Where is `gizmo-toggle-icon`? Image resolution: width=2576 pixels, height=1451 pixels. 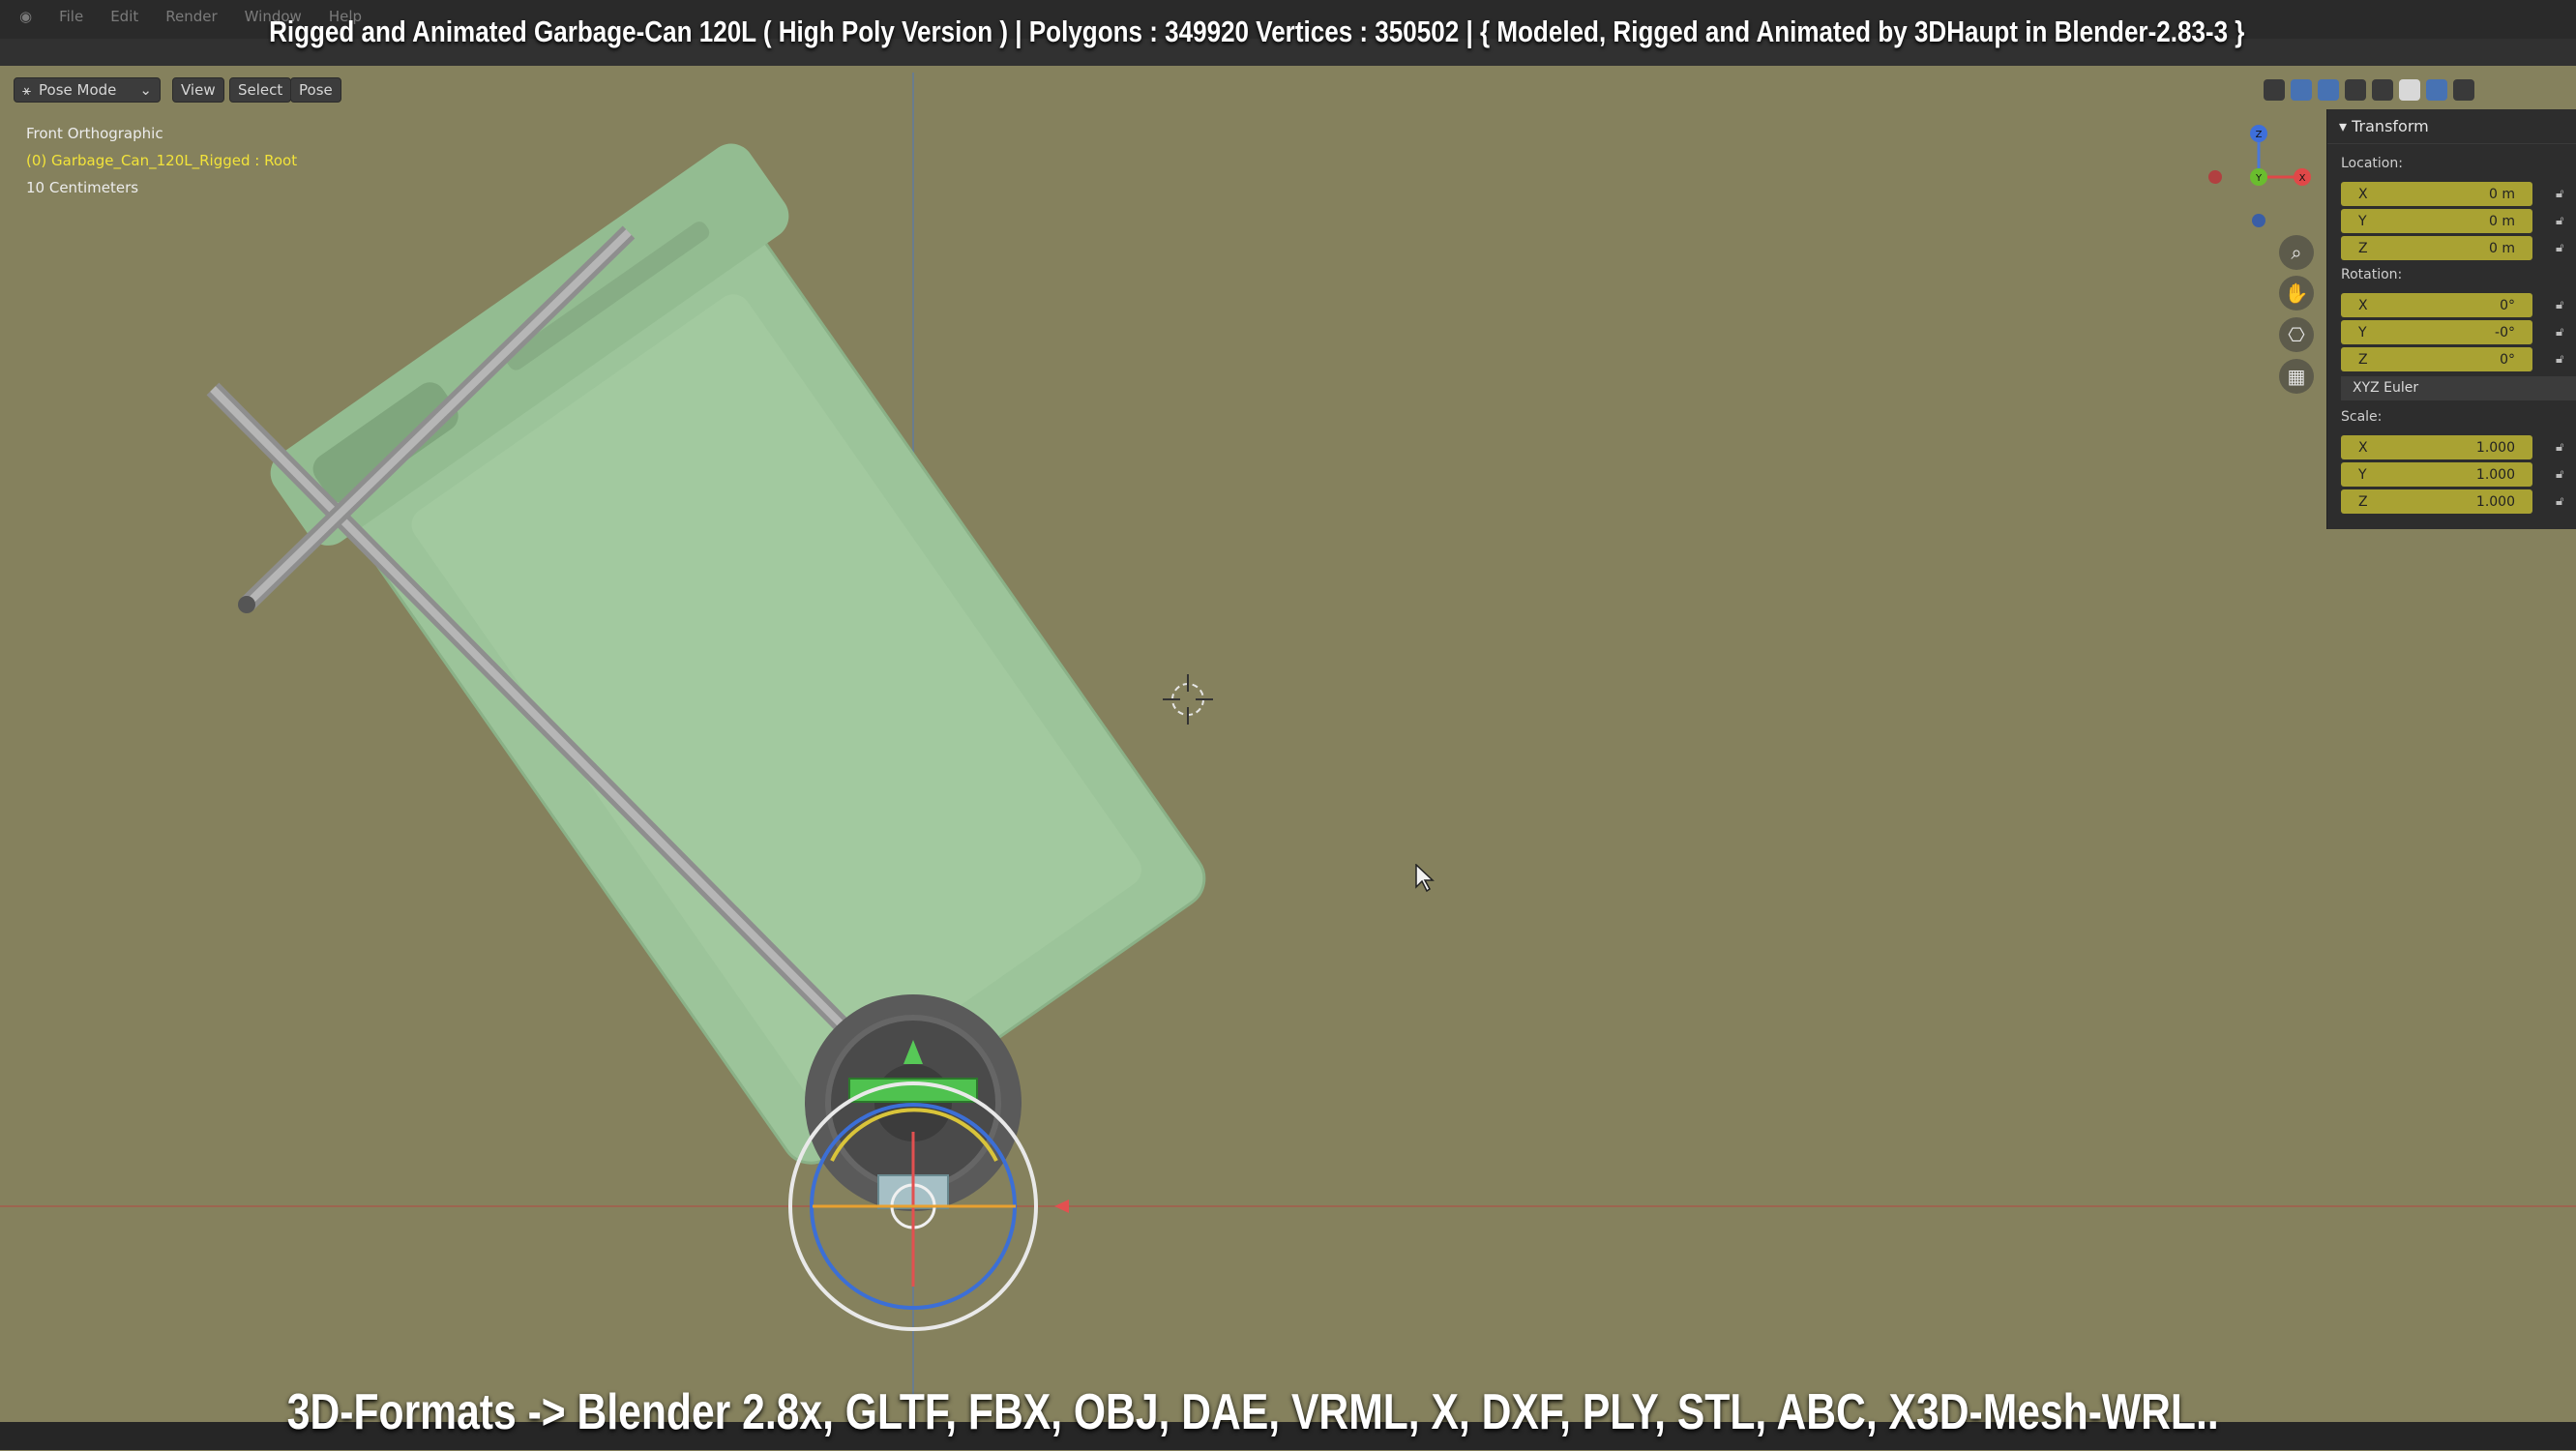
gizmo-toggle-icon is located at coordinates (2301, 90).